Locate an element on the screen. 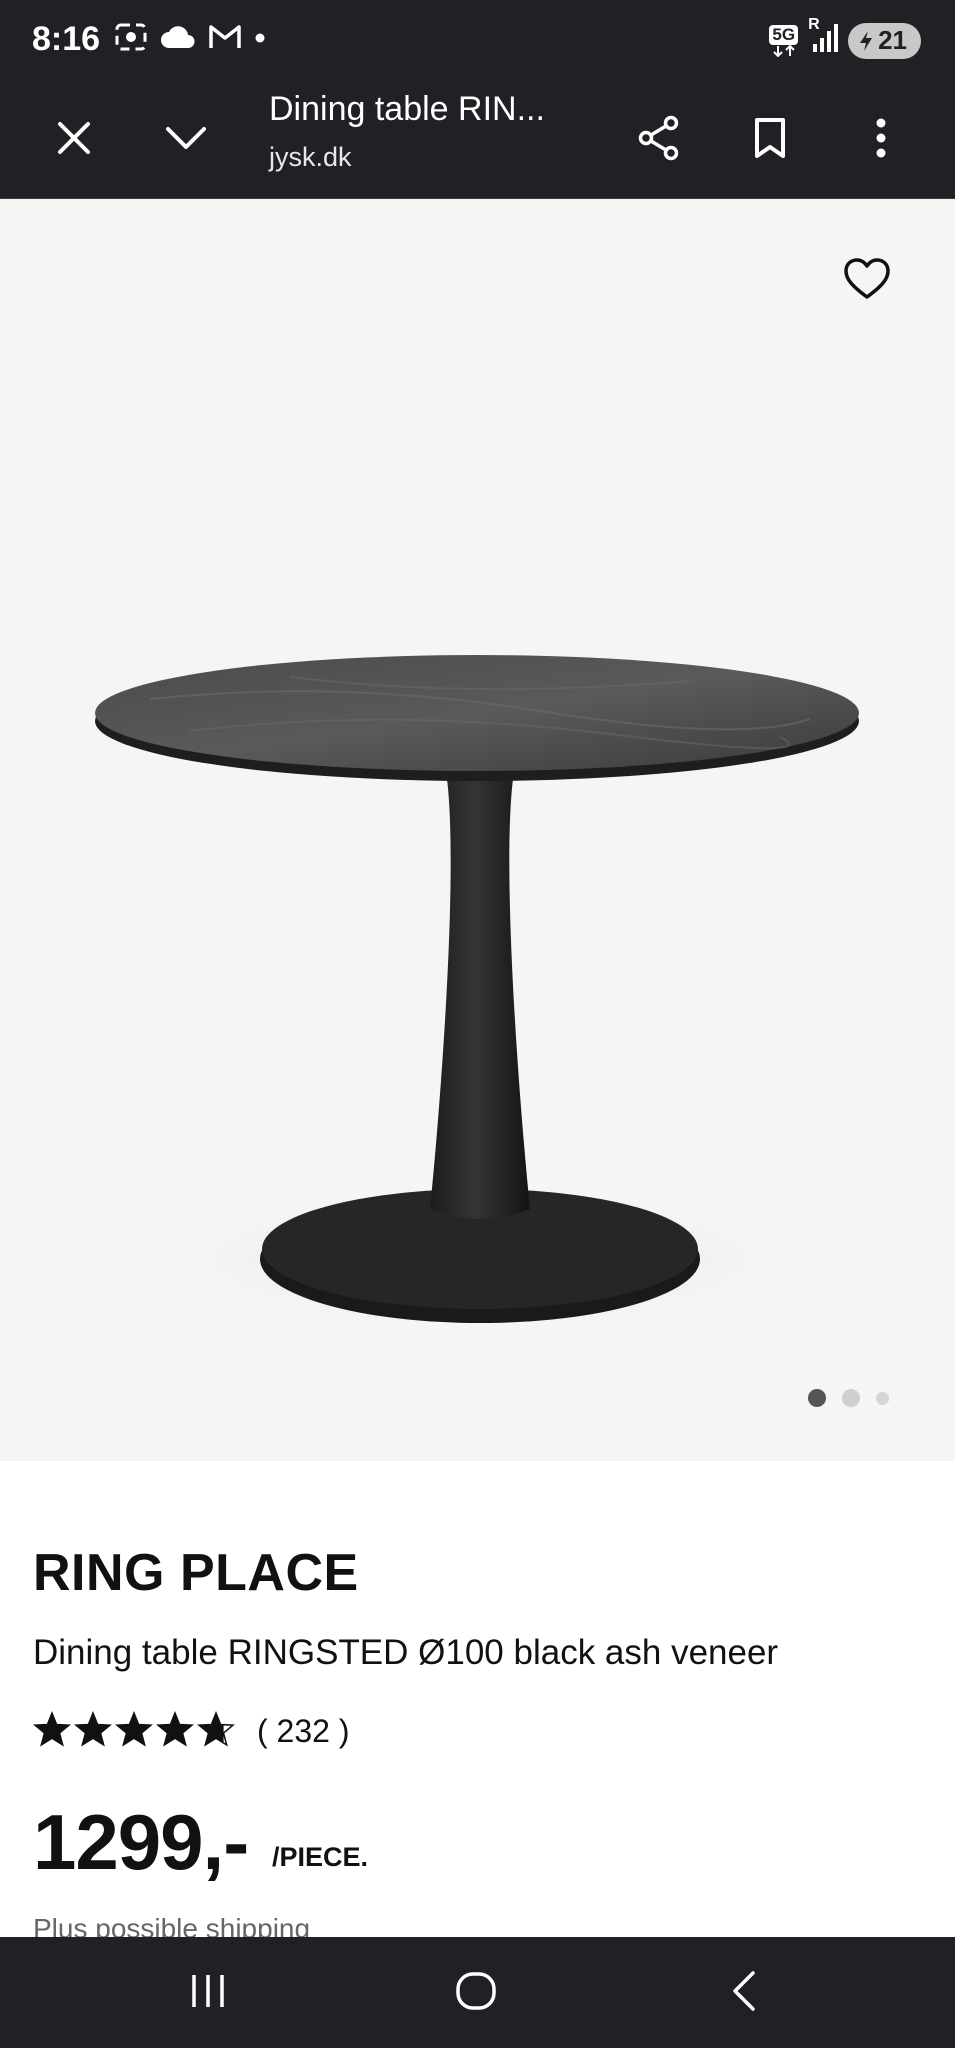 The image size is (955, 2048). home-button is located at coordinates (476, 1993).